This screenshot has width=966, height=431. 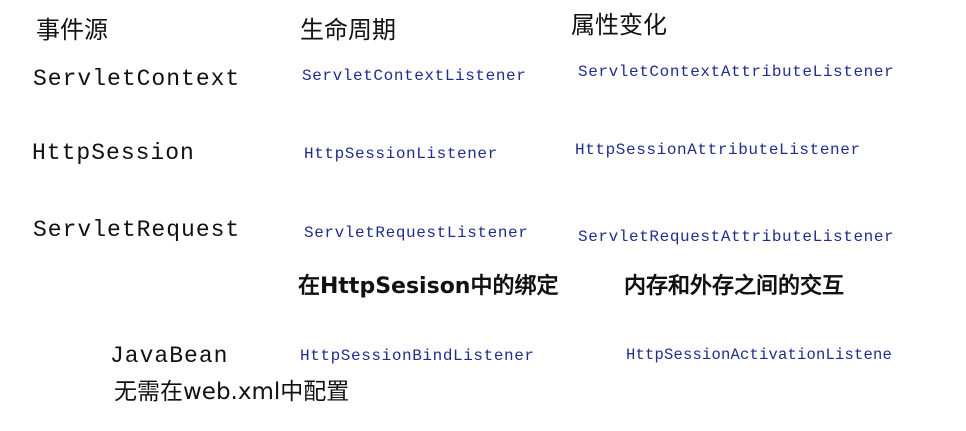 What do you see at coordinates (734, 286) in the screenshot?
I see `header-memory-storage-interaction: 内存和外存之间的交互` at bounding box center [734, 286].